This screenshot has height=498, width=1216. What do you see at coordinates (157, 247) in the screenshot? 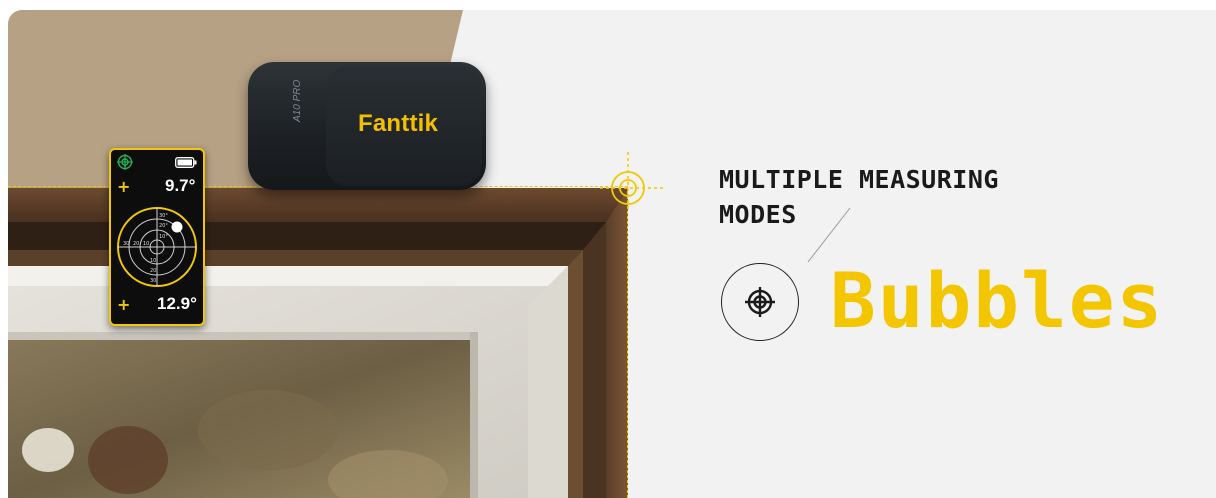
I see `bubble-level-dial: 30° 20° 10° 10 20 30 10 20 30` at bounding box center [157, 247].